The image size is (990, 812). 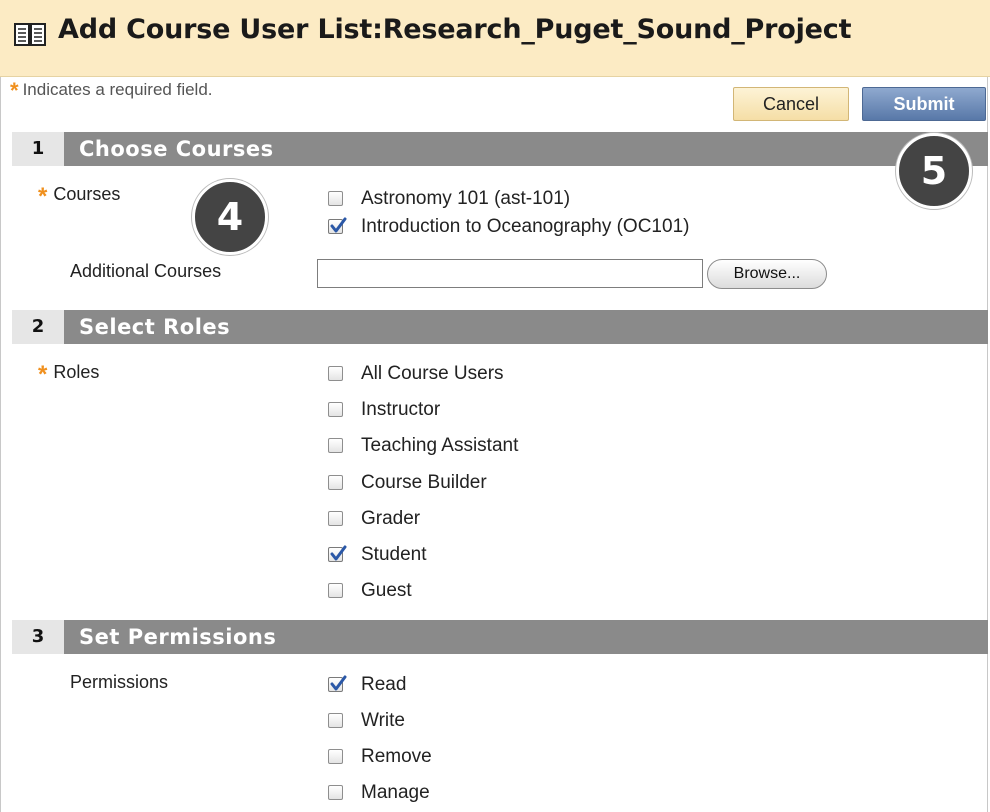 I want to click on checkbox-label: All Course Users, so click(x=432, y=373).